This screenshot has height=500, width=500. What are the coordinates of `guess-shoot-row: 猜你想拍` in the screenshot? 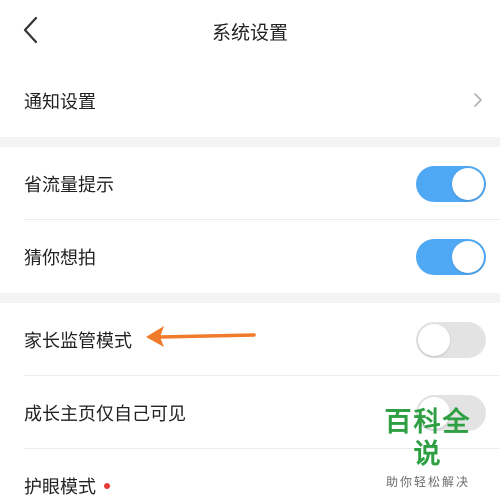 It's located at (250, 256).